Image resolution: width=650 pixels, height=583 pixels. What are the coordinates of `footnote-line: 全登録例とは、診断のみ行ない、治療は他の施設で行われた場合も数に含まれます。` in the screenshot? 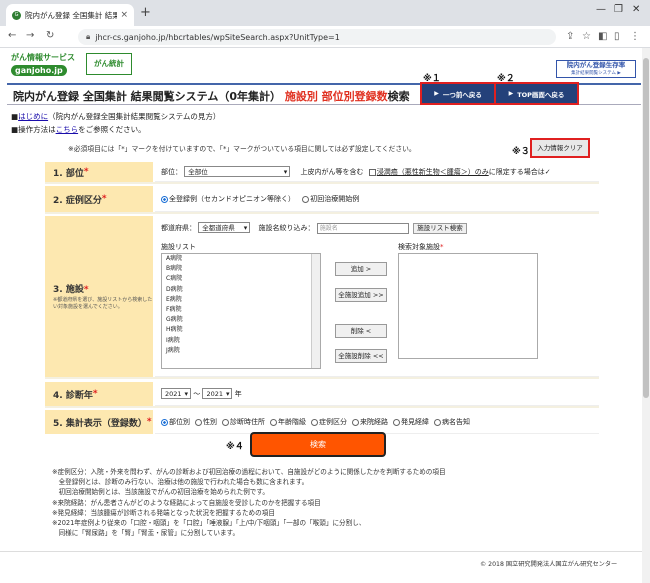 It's located at (180, 482).